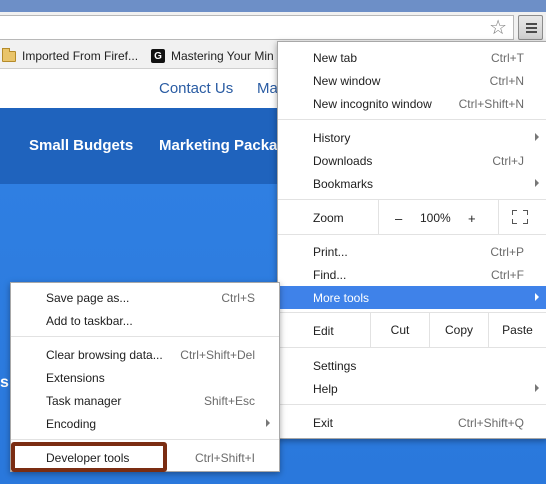  What do you see at coordinates (412, 183) in the screenshot?
I see `menu-bookmarks: Bookmarks` at bounding box center [412, 183].